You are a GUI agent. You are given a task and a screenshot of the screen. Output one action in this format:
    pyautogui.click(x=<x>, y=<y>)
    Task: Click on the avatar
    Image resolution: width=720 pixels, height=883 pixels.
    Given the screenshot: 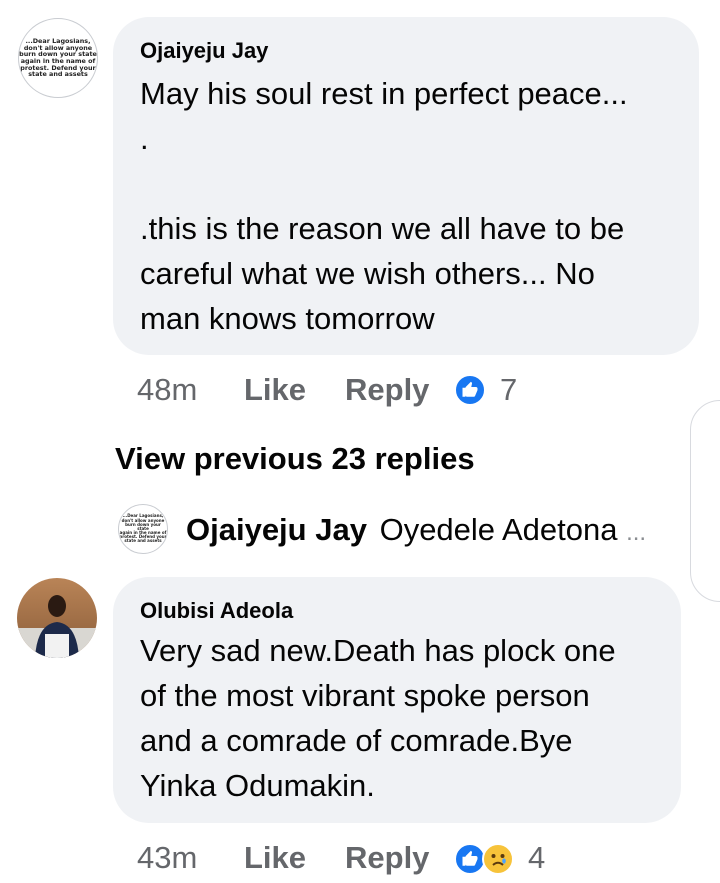 What is the action you would take?
    pyautogui.click(x=57, y=618)
    